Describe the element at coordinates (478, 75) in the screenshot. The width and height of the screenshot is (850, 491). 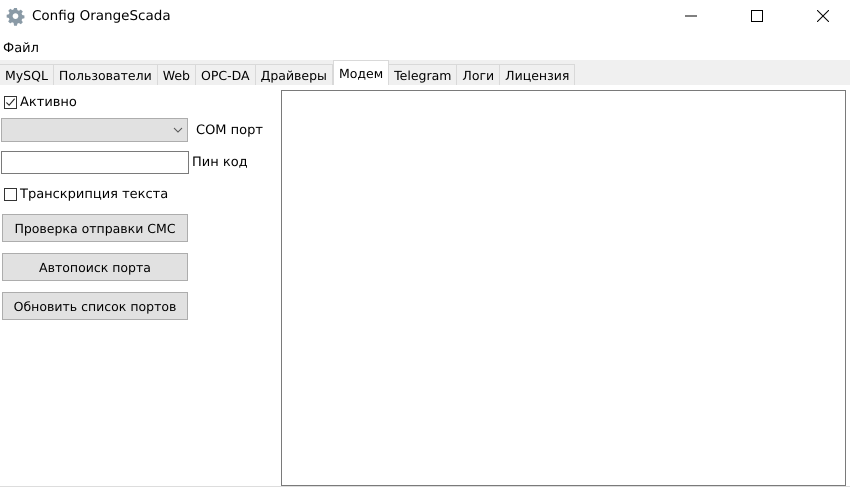
I see `tab: Логи` at that location.